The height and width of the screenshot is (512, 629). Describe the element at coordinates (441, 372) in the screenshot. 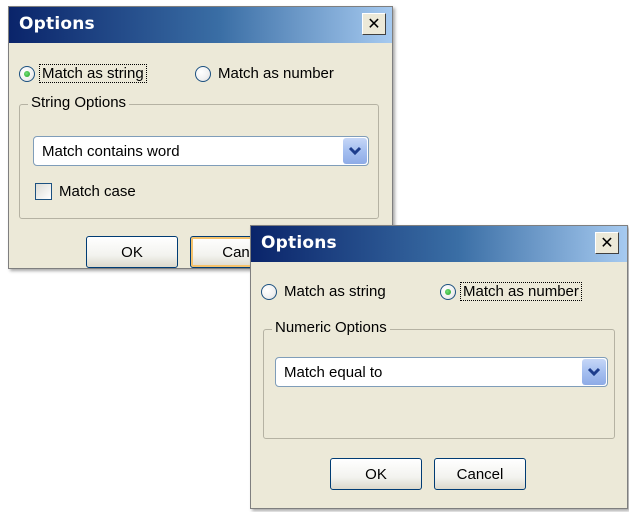

I see `match-type-dropdown: Match equal to` at that location.